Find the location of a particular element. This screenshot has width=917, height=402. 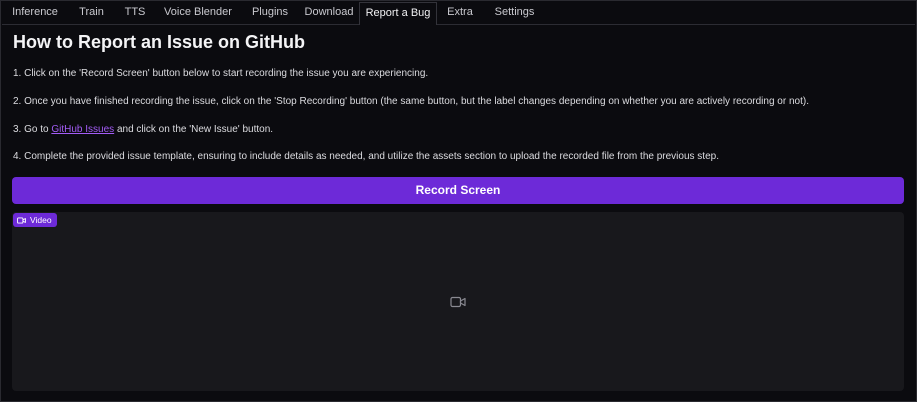

tab-extra: Extra is located at coordinates (460, 13).